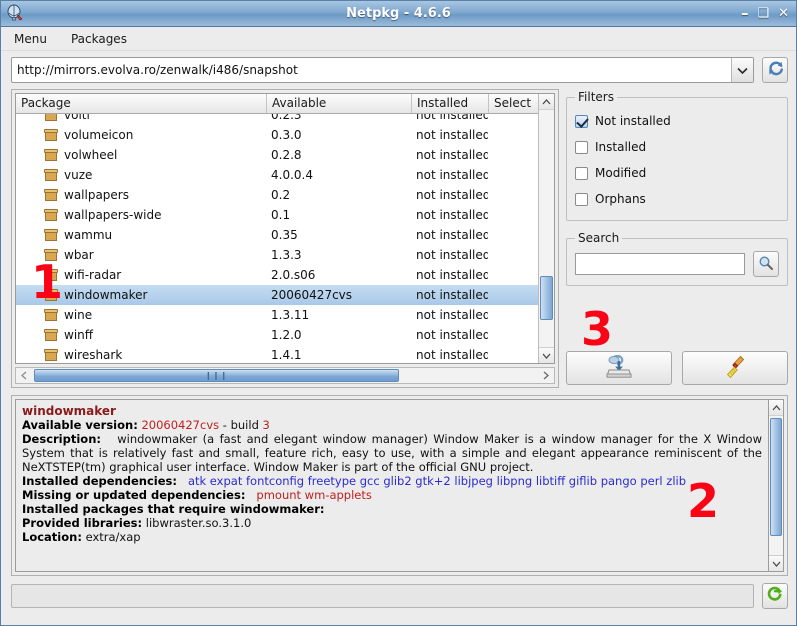  Describe the element at coordinates (216, 375) in the screenshot. I see `hscroll-thumb: ❙❙❙` at that location.